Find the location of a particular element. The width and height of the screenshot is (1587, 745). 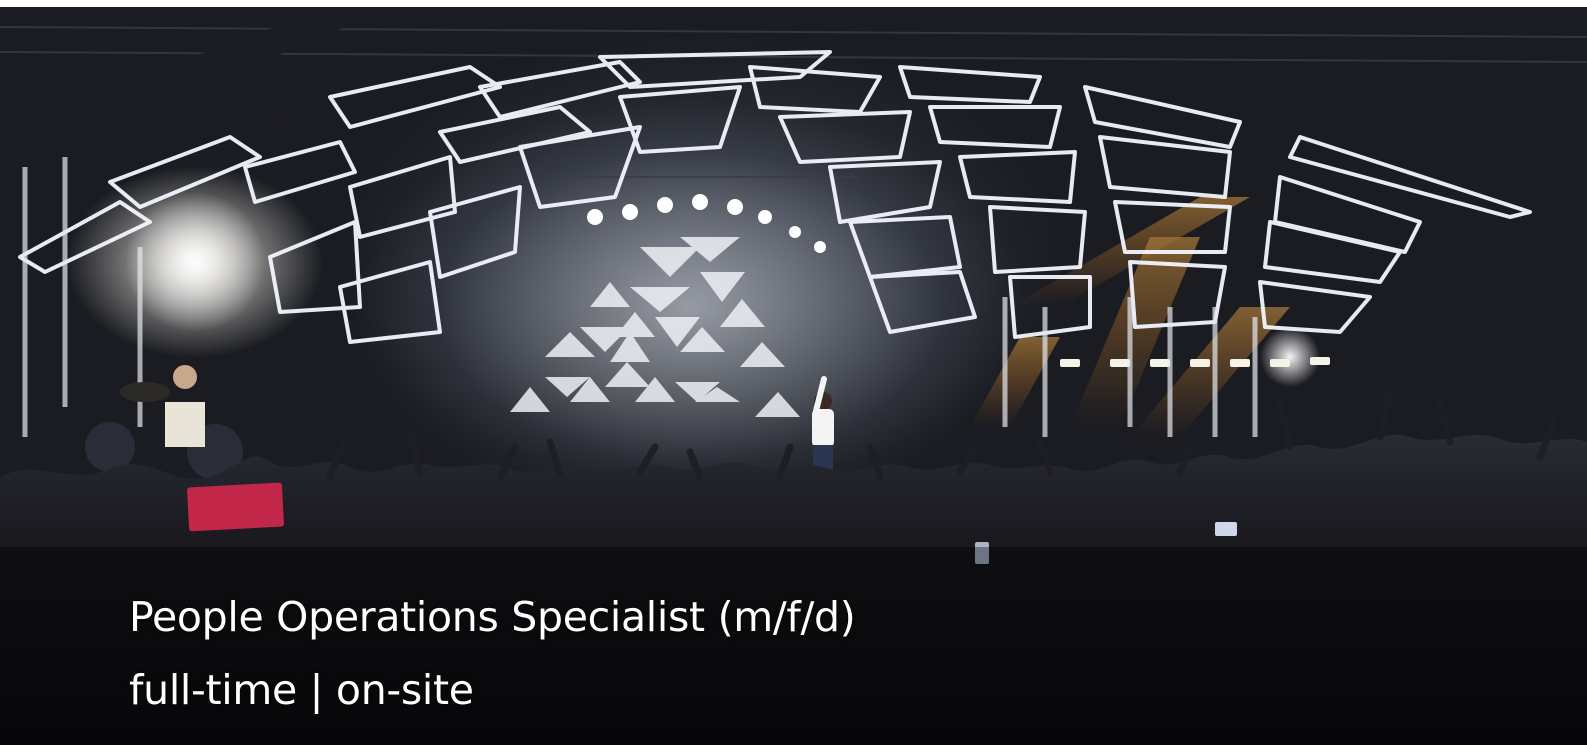

job-title: People Operations Specialist (m/f/d) is located at coordinates (492, 617).